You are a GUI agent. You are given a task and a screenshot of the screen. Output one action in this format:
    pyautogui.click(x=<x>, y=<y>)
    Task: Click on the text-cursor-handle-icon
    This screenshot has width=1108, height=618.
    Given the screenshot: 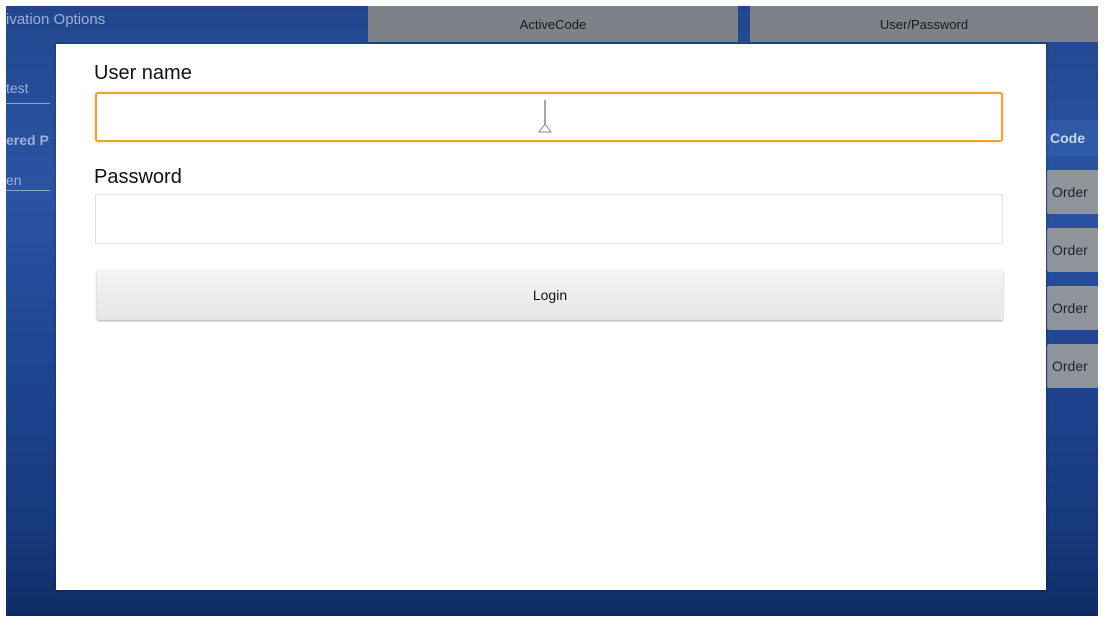 What is the action you would take?
    pyautogui.click(x=545, y=117)
    